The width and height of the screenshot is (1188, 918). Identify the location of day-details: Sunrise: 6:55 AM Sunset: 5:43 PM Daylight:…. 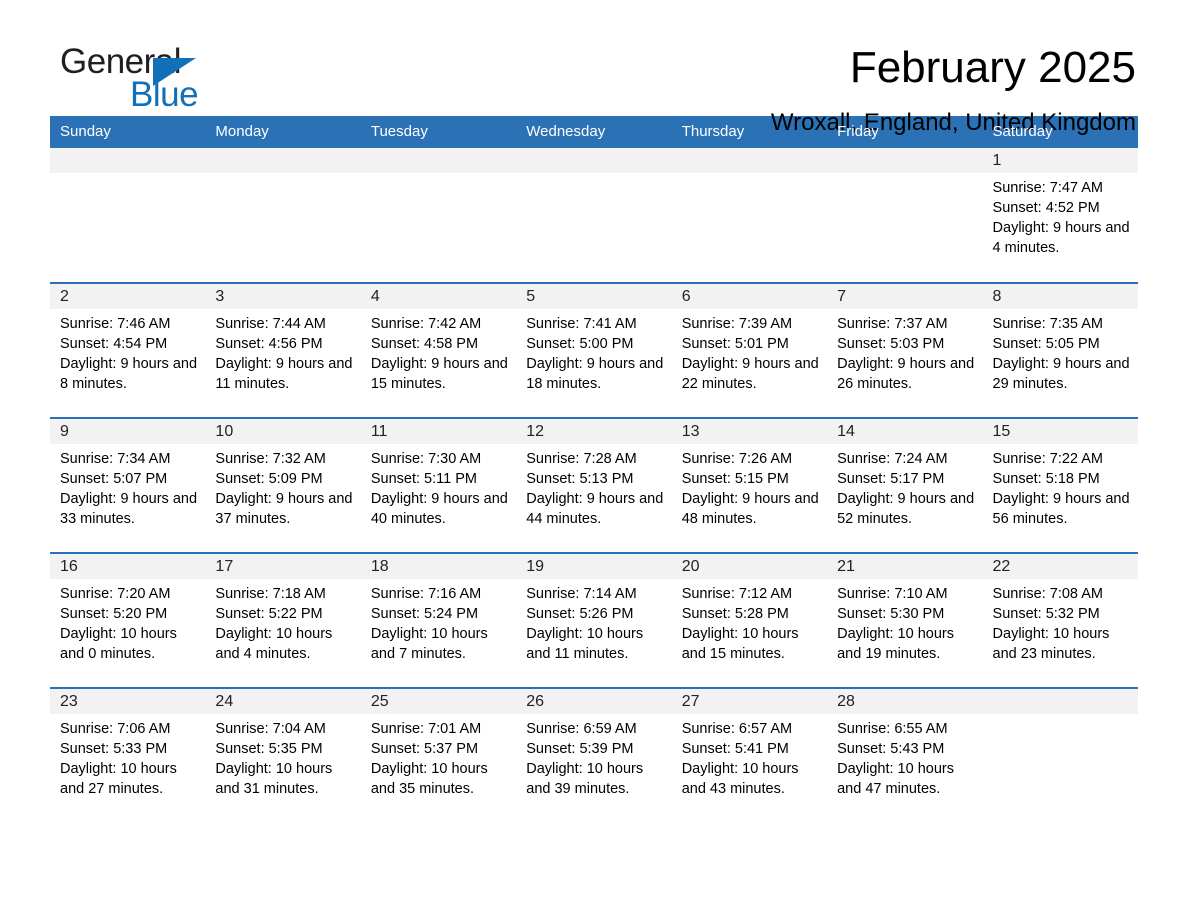
(904, 756).